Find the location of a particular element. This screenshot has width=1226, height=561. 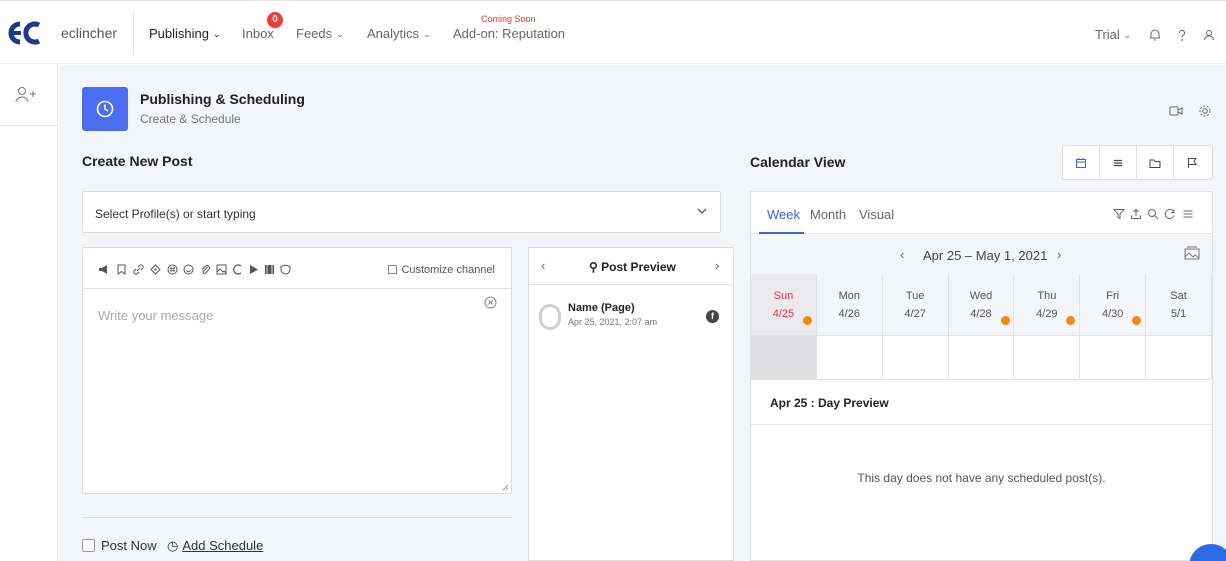

nav-divider is located at coordinates (133, 33).